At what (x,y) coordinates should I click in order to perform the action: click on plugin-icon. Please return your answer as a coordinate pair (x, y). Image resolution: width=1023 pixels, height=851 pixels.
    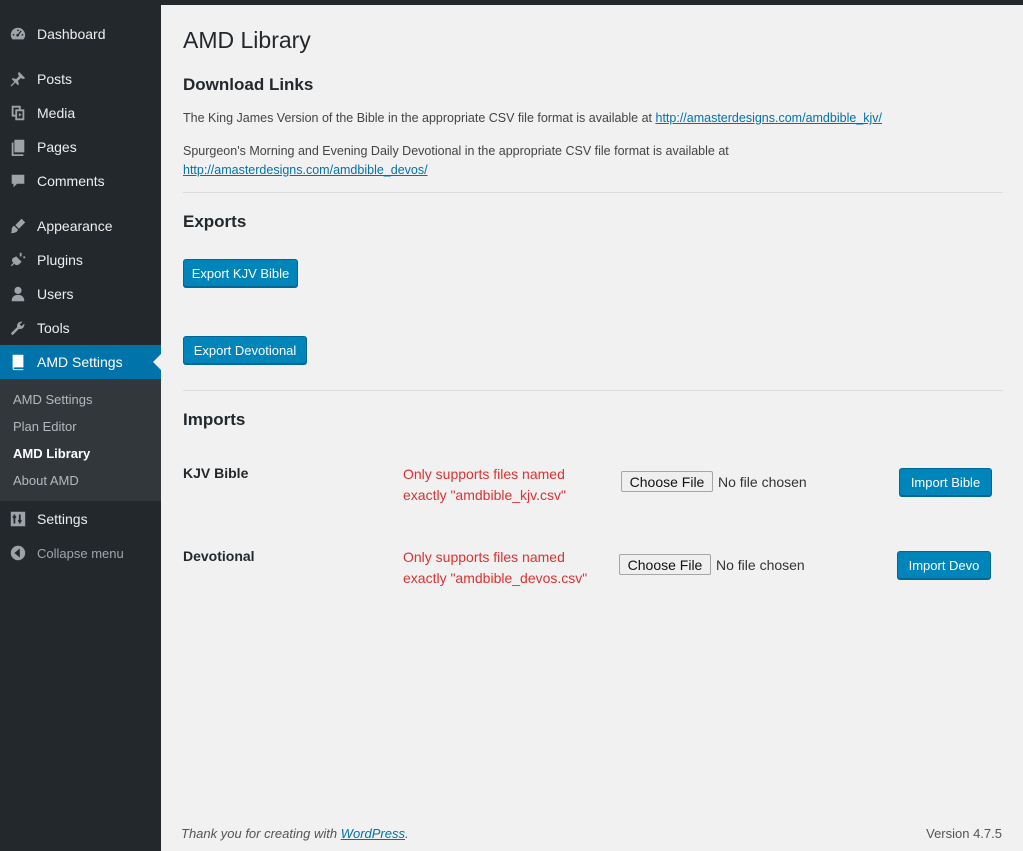
    Looking at the image, I should click on (18, 260).